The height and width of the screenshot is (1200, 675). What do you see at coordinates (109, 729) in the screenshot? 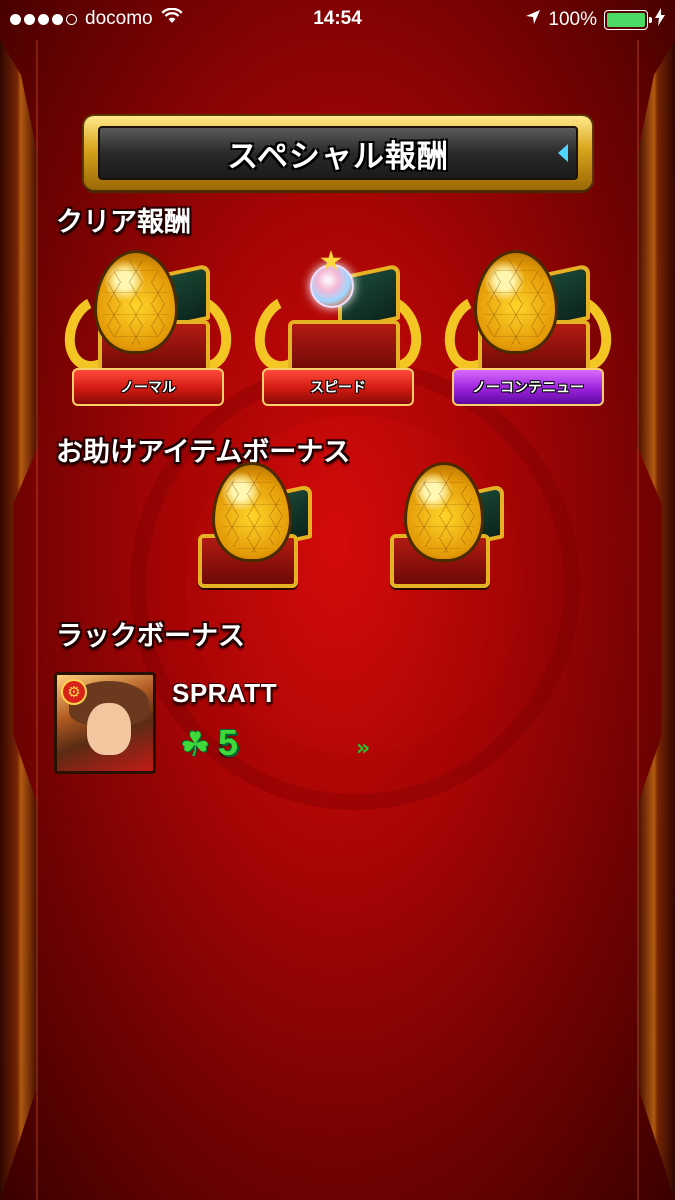
I see `avatar-face` at bounding box center [109, 729].